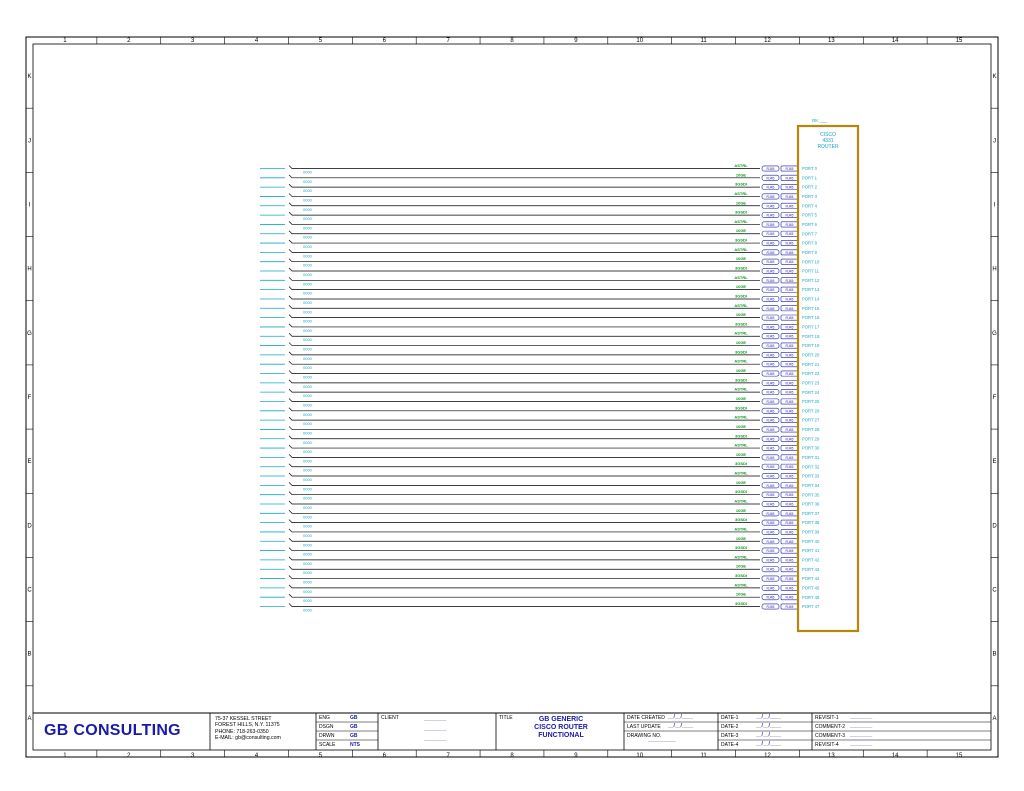 Image resolution: width=1024 pixels, height=791 pixels. Describe the element at coordinates (639, 41) in the screenshot. I see `top-zone-number: 10` at that location.